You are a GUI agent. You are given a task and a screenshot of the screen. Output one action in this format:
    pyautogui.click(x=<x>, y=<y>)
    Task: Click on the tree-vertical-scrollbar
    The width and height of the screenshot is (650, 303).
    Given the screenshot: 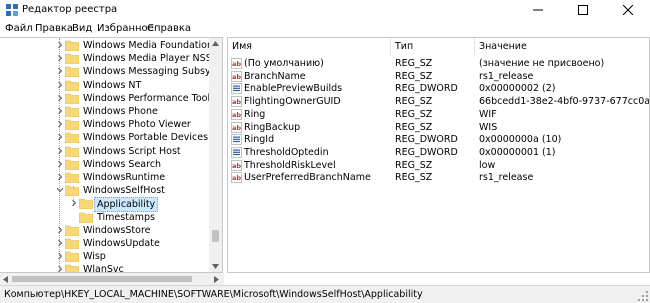 What is the action you would take?
    pyautogui.click(x=215, y=155)
    